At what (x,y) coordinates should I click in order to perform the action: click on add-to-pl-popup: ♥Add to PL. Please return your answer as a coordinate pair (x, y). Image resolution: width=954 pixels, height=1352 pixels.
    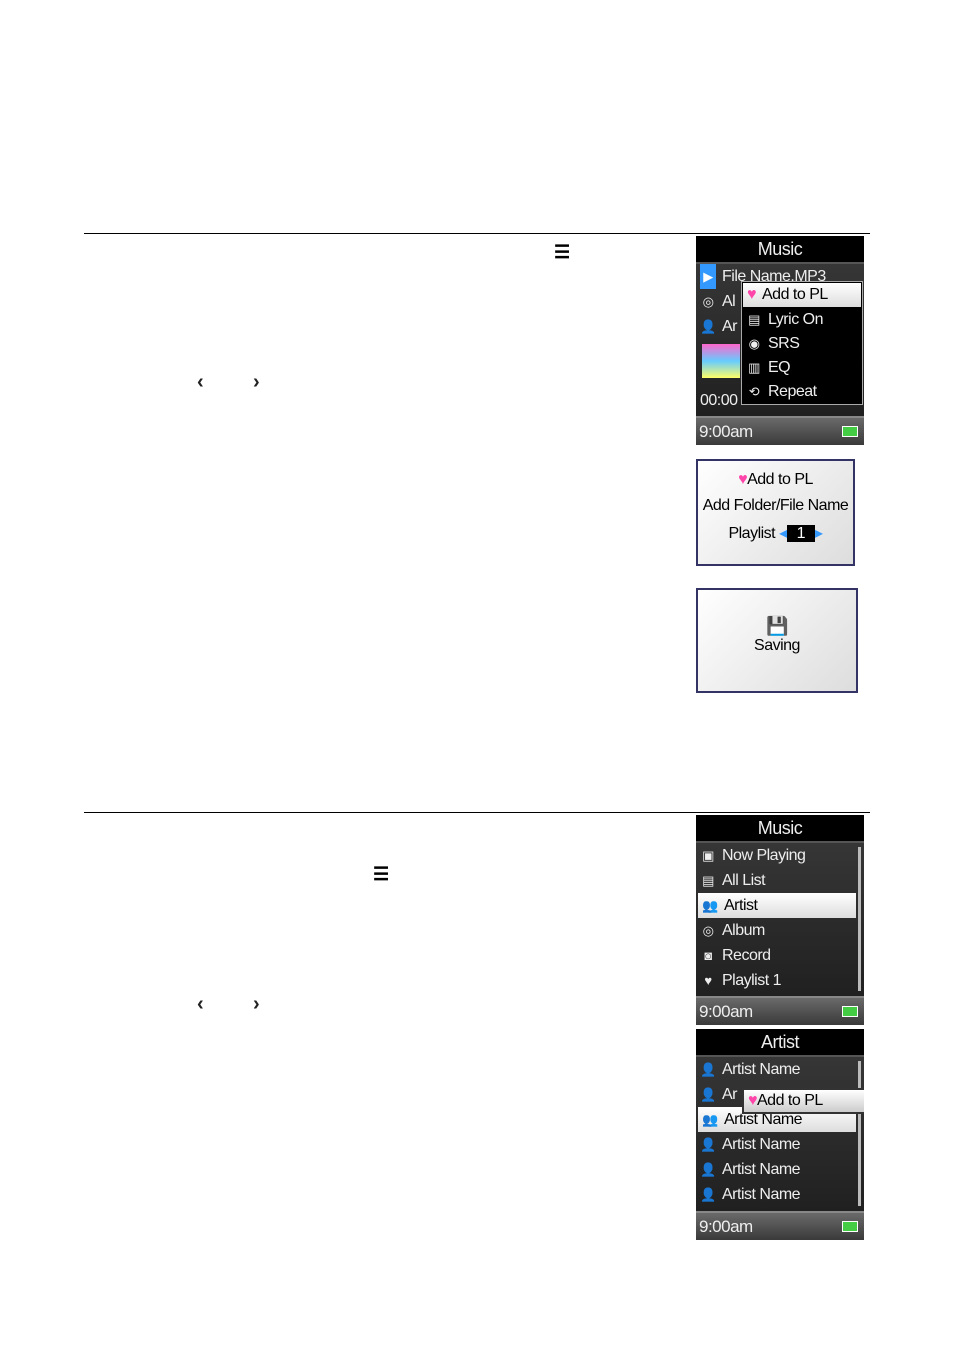
    Looking at the image, I should click on (803, 1101).